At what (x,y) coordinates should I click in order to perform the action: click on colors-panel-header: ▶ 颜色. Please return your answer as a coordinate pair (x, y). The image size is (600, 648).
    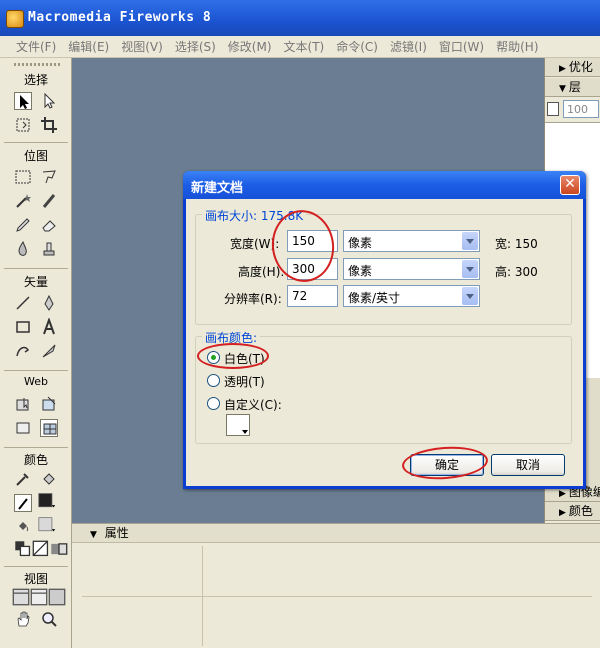
    Looking at the image, I should click on (572, 511).